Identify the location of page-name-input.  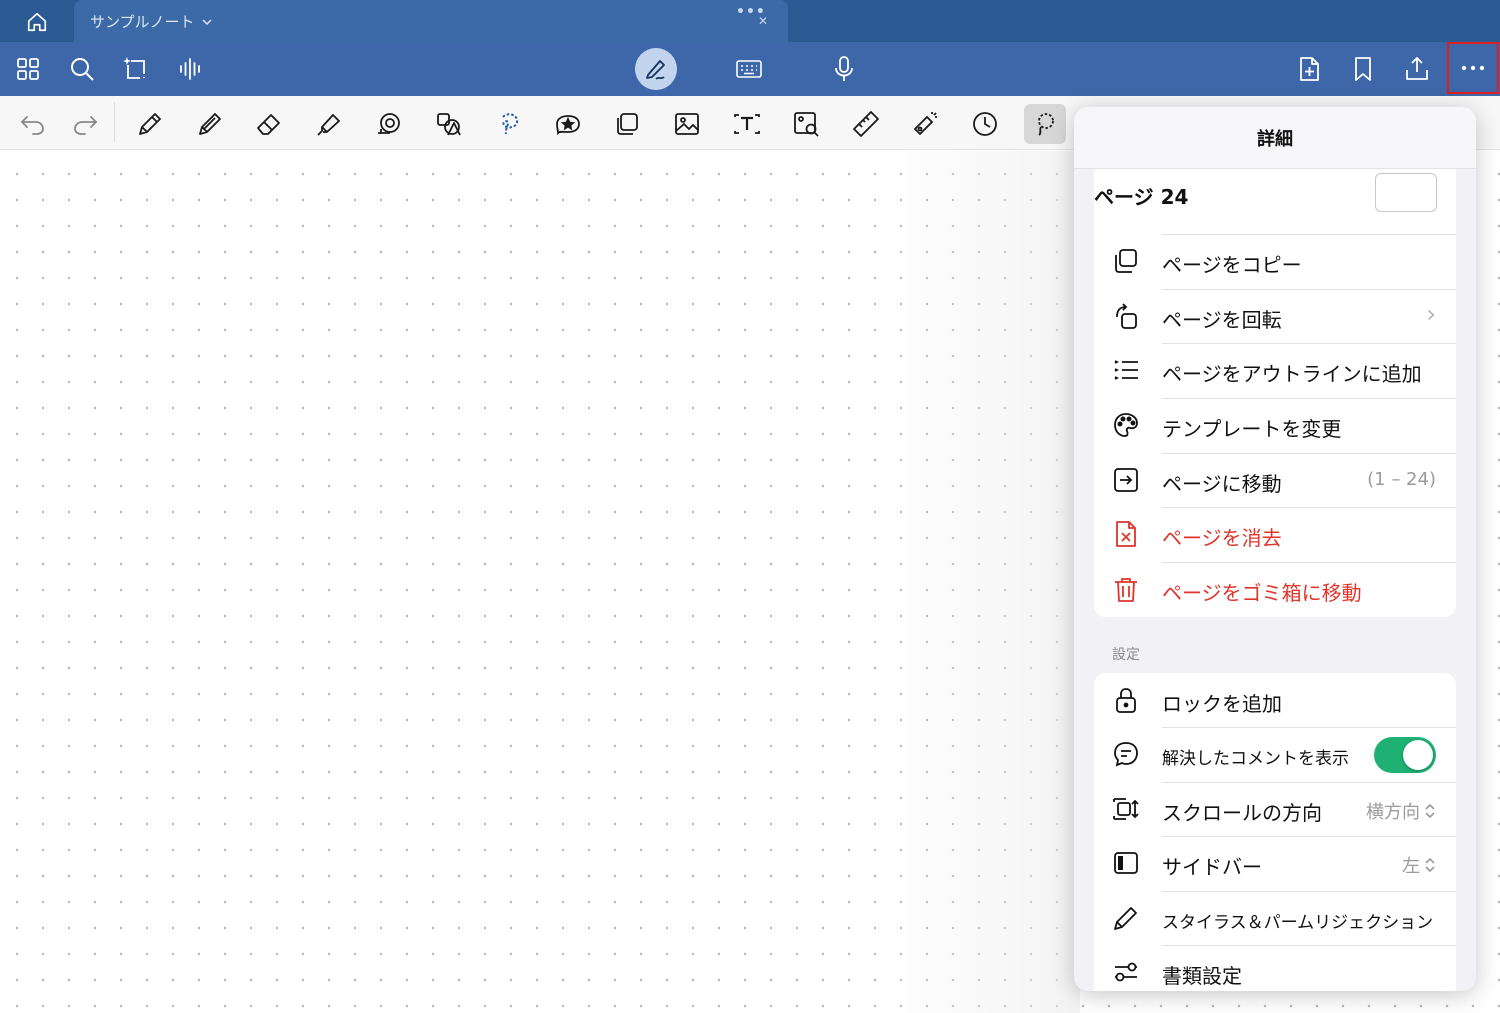
(1406, 192).